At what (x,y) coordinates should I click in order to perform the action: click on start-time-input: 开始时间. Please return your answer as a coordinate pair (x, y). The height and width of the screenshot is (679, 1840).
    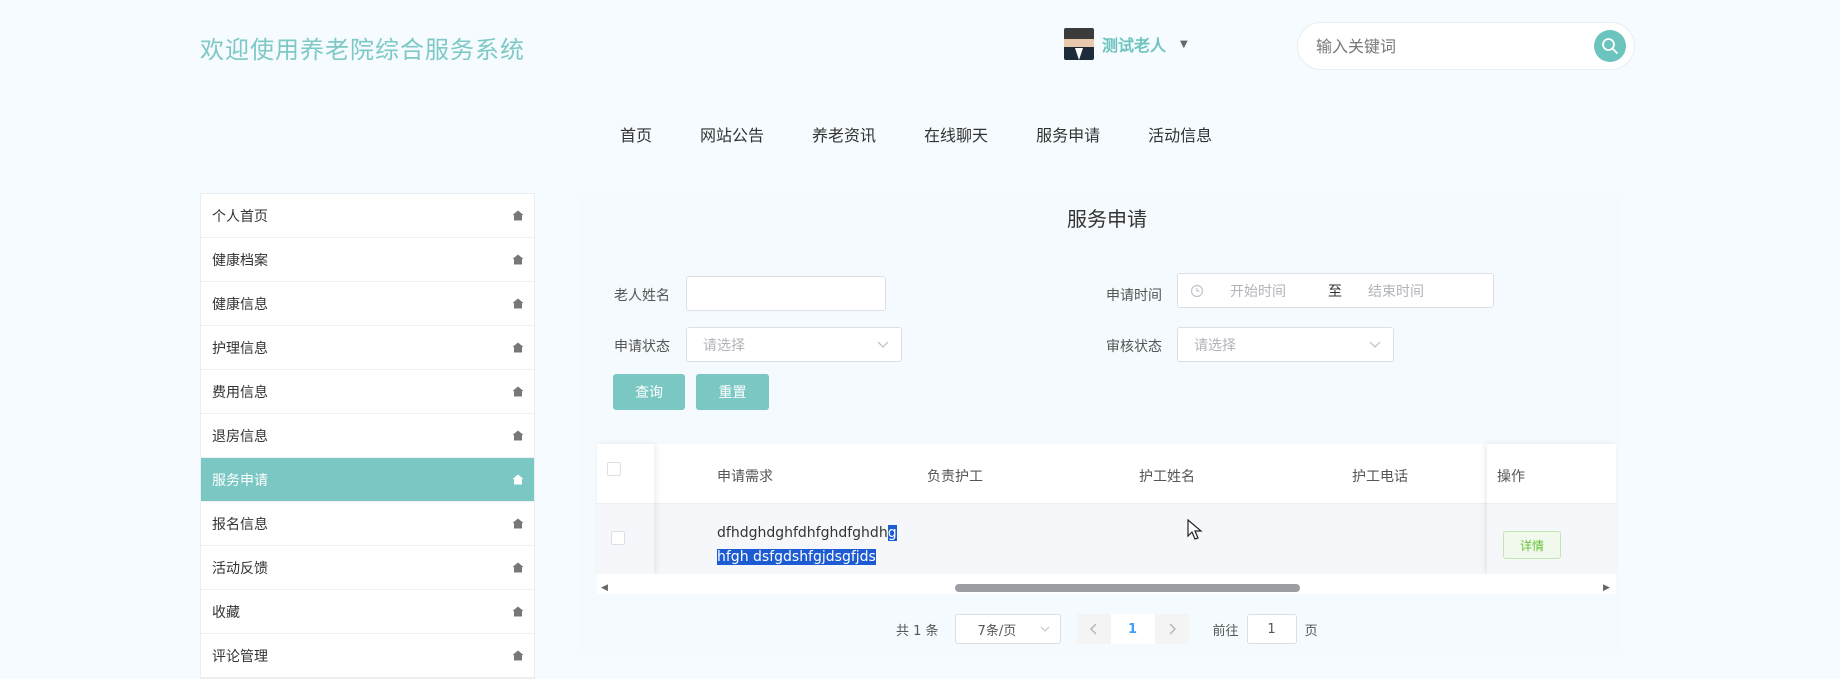
    Looking at the image, I should click on (1275, 291).